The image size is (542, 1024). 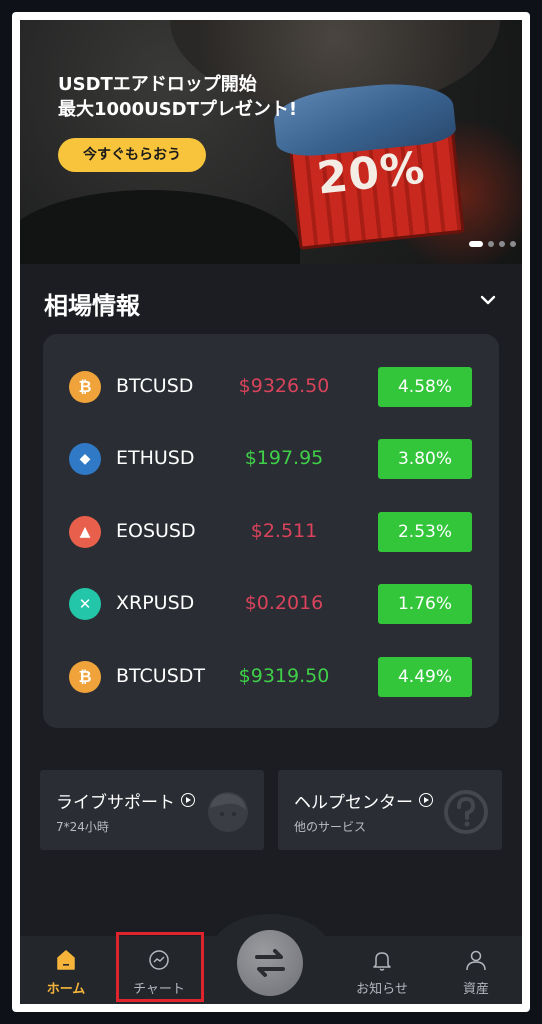 What do you see at coordinates (159, 989) in the screenshot?
I see `nav-chart-label: チャート` at bounding box center [159, 989].